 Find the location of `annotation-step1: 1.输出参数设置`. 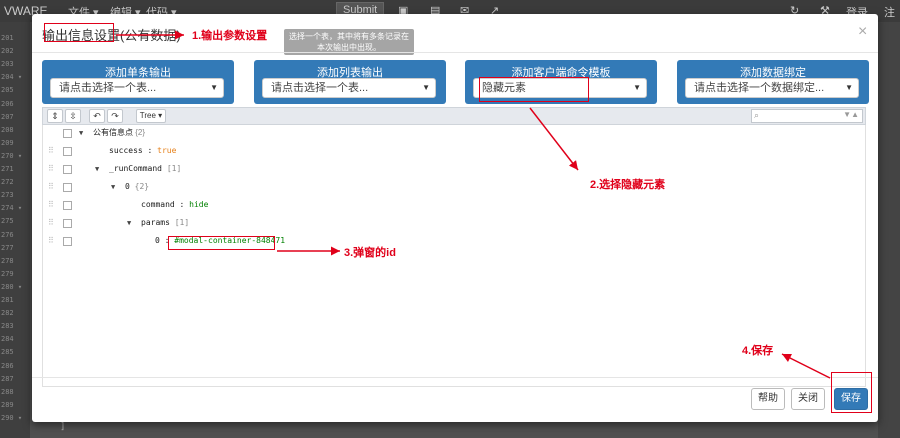

annotation-step1: 1.输出参数设置 is located at coordinates (230, 36).